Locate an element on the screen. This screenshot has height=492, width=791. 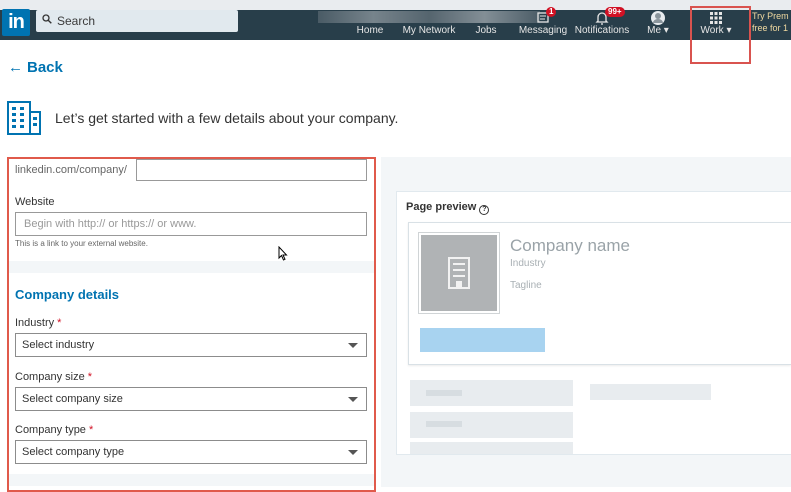
browser-strip is located at coordinates (395, 5).